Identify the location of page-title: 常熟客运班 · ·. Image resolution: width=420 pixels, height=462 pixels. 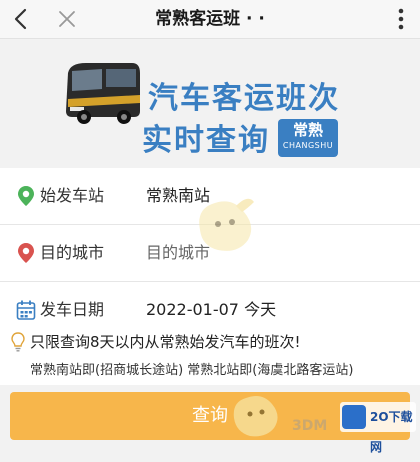
(210, 19).